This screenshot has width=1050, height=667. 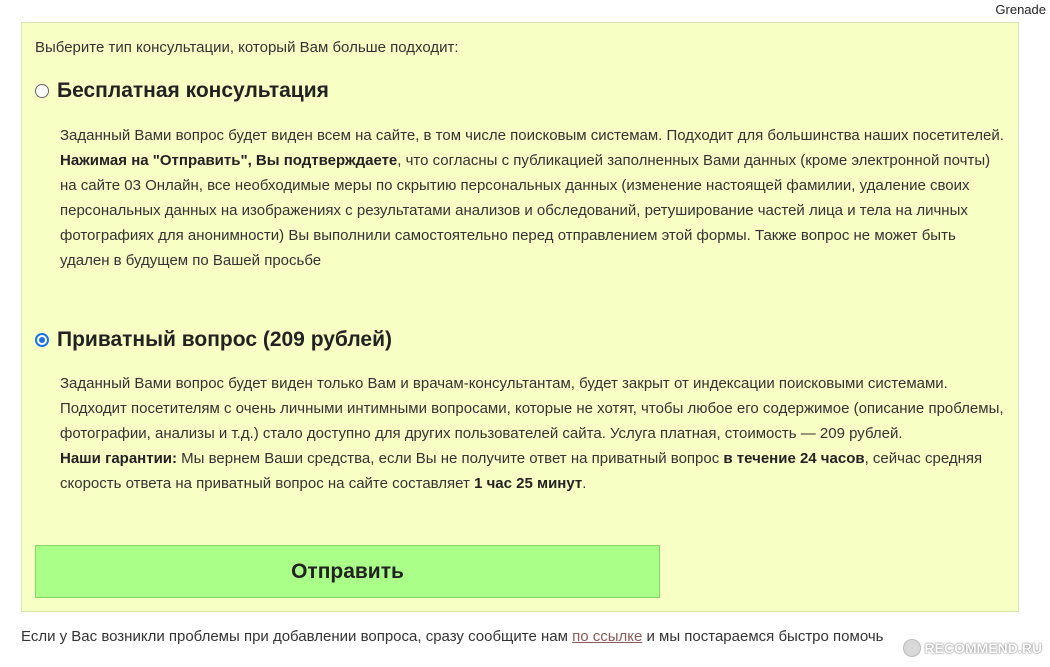 I want to click on option-private: Приватный вопрос (209 рублей), so click(x=213, y=340).